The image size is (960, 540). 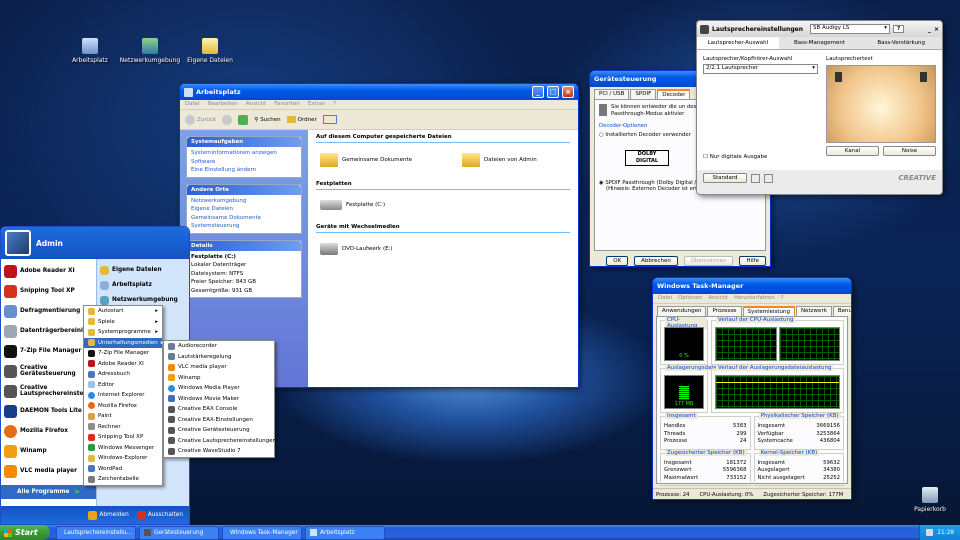 I want to click on tab-networking: Netzwerk, so click(x=814, y=311).